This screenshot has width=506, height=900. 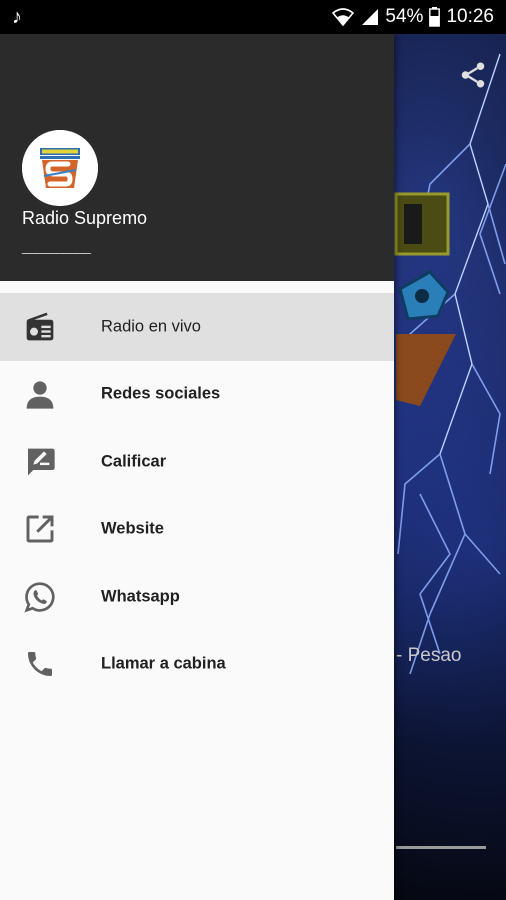 I want to click on person-icon, so click(x=40, y=395).